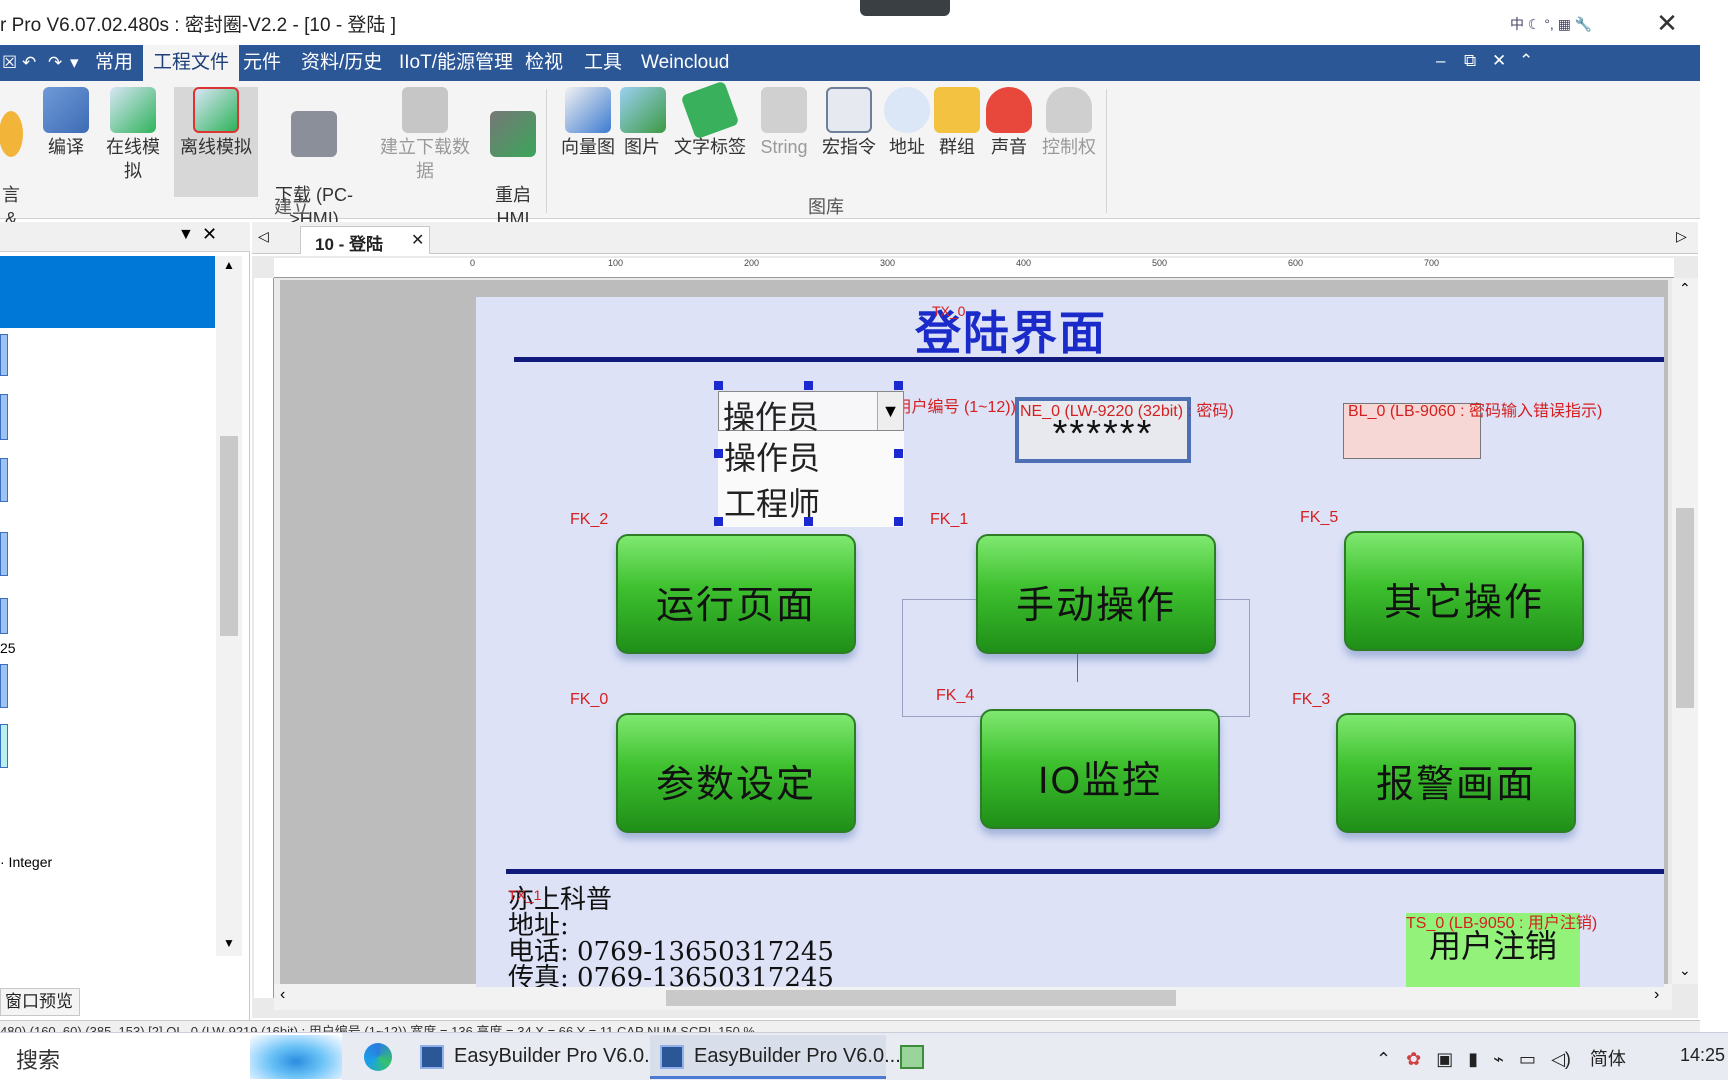 The width and height of the screenshot is (1728, 1081). I want to click on group-button: 群组, so click(957, 123).